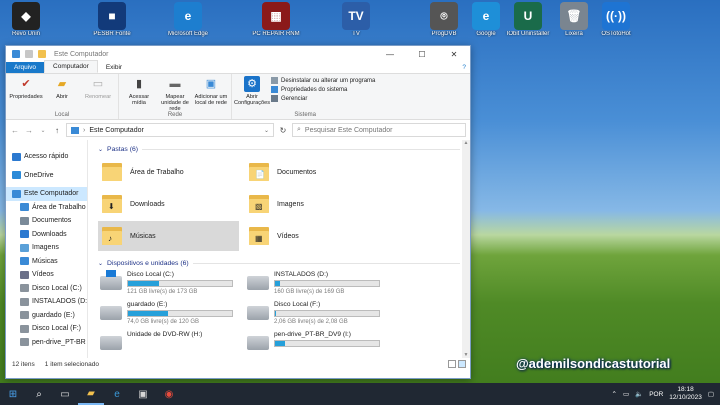 This screenshot has width=720, height=405. Describe the element at coordinates (71, 66) in the screenshot. I see `tab-computer: Computador` at that location.